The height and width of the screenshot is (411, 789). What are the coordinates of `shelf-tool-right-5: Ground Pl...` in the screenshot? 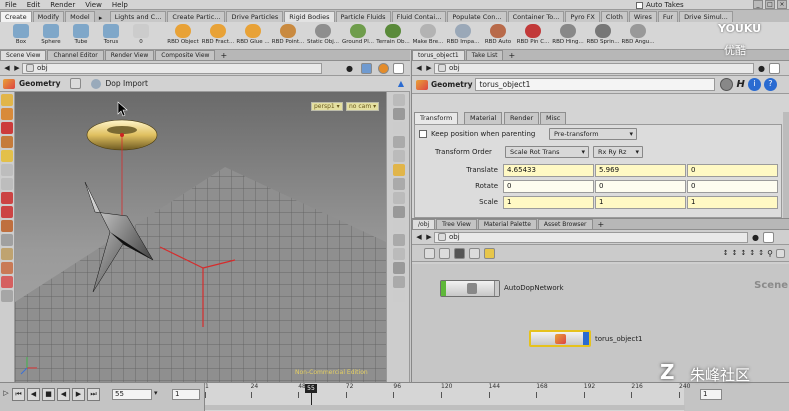 It's located at (358, 37).